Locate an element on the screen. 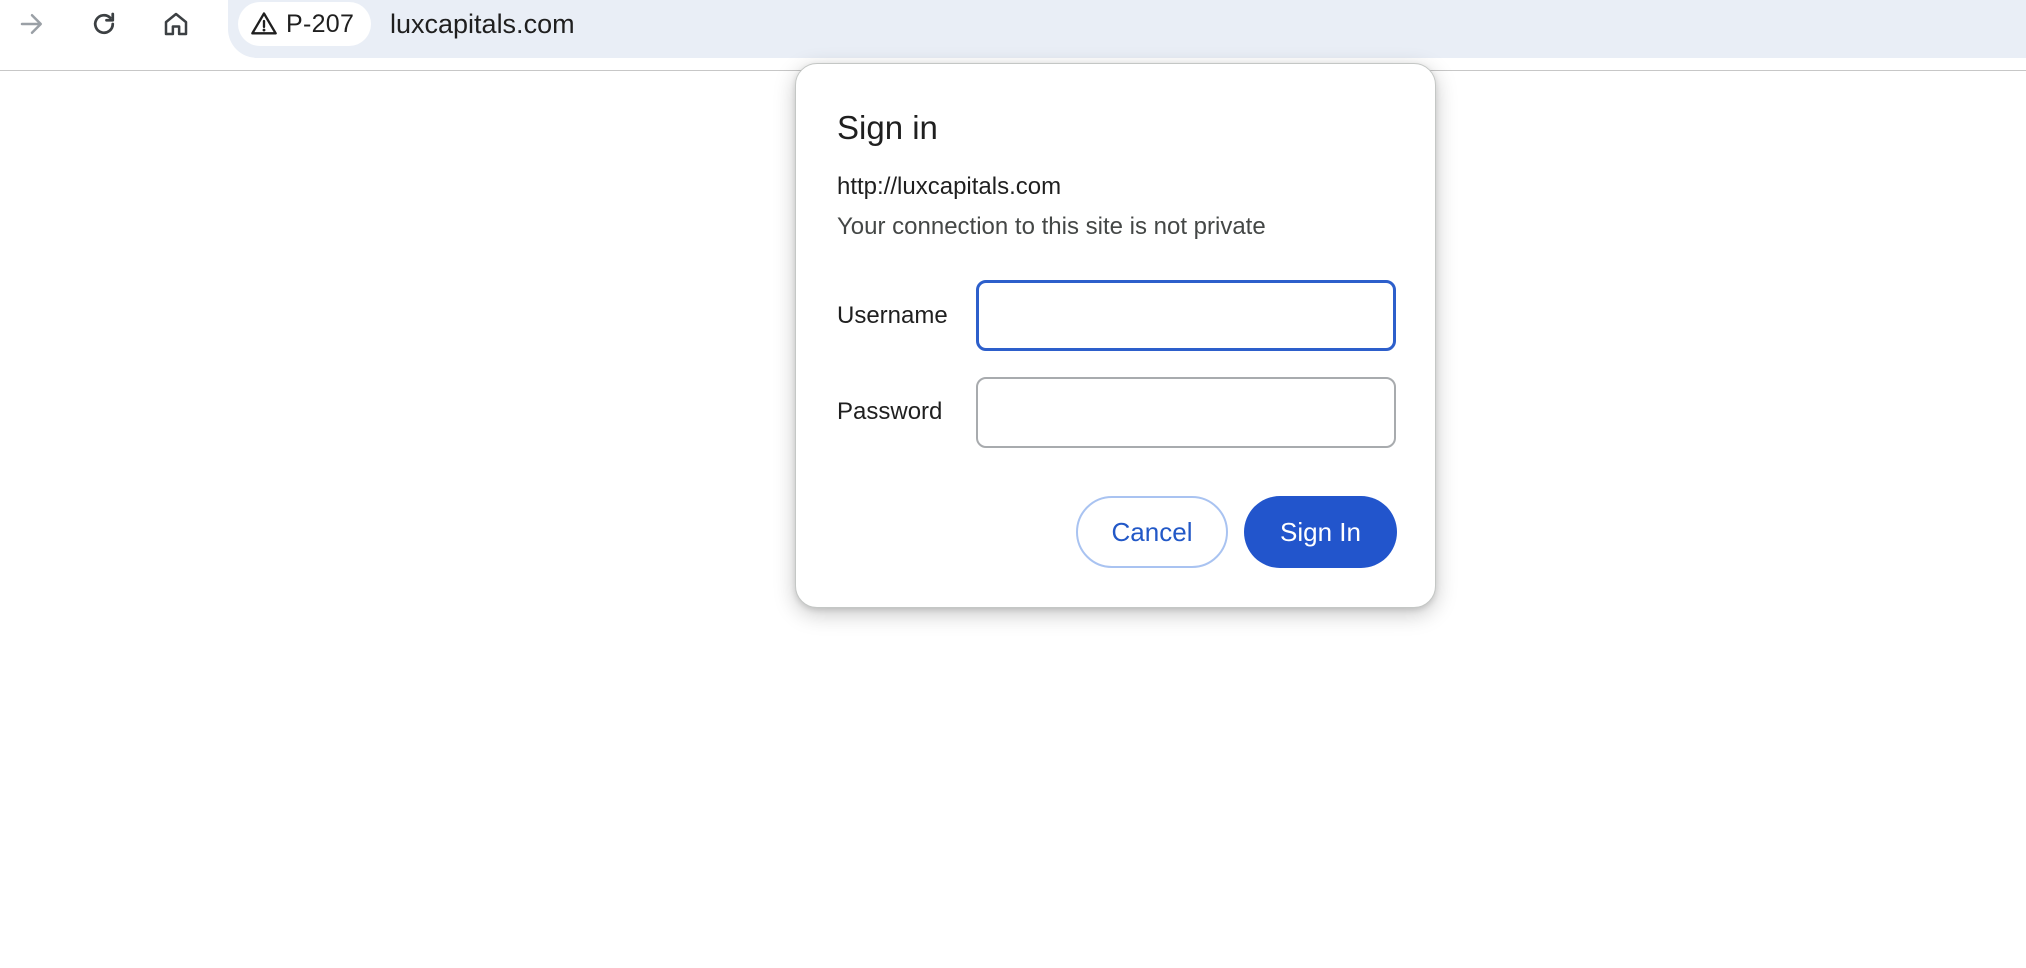 This screenshot has width=2026, height=968. browser-toolbar: P-207 luxcapitals.com is located at coordinates (1013, 35).